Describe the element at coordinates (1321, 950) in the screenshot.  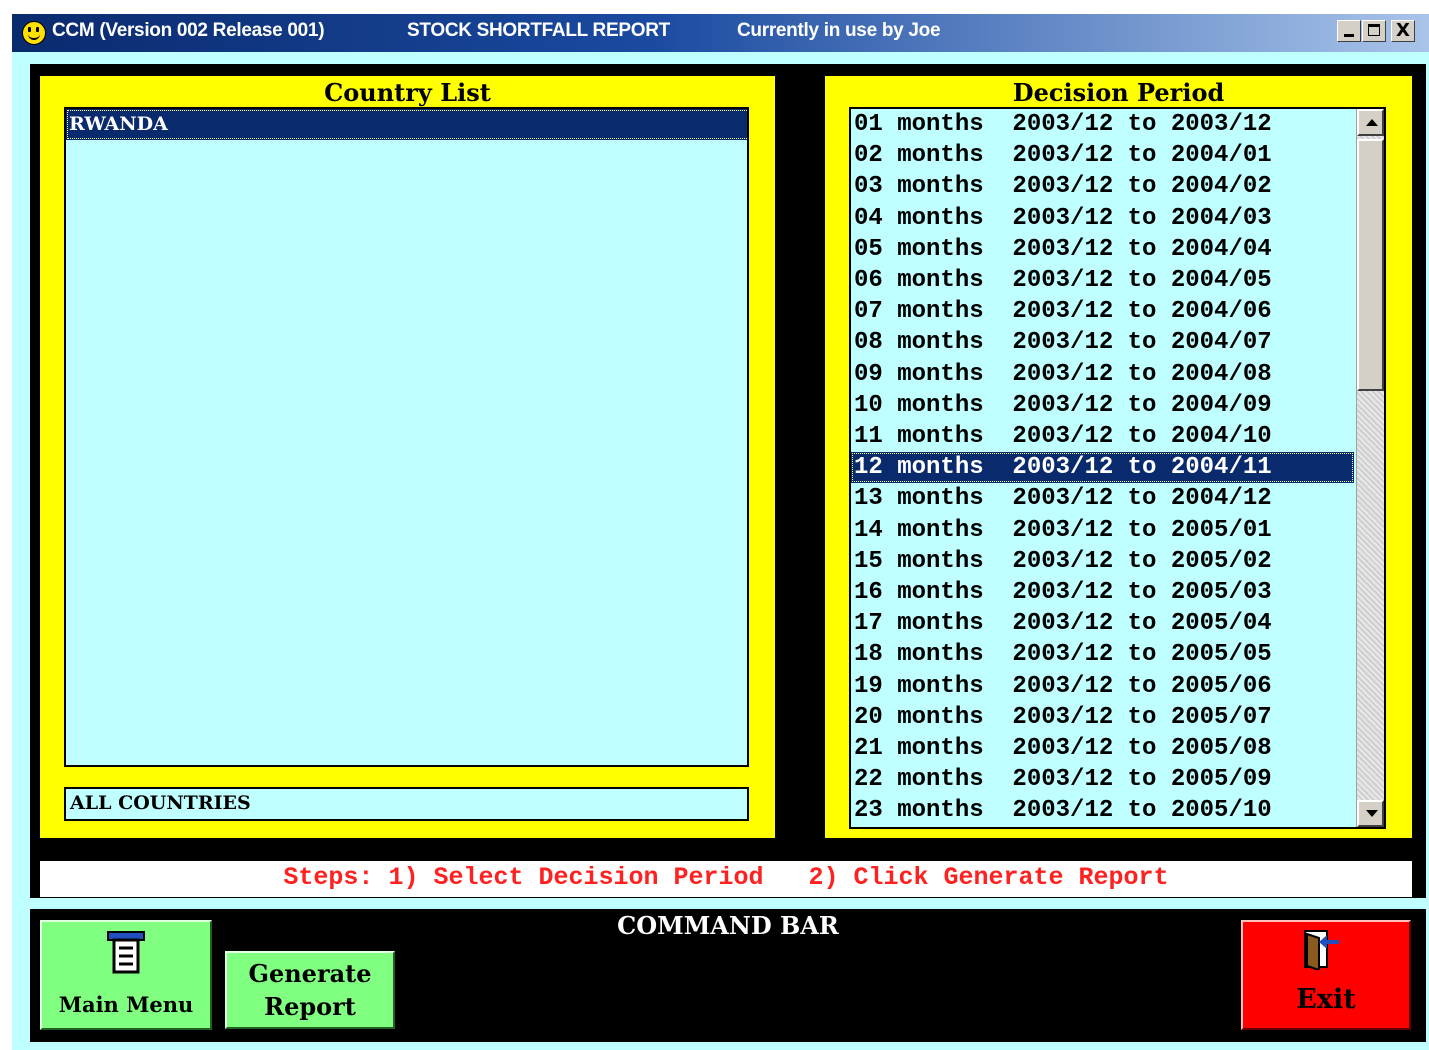
I see `exit-door-icon` at that location.